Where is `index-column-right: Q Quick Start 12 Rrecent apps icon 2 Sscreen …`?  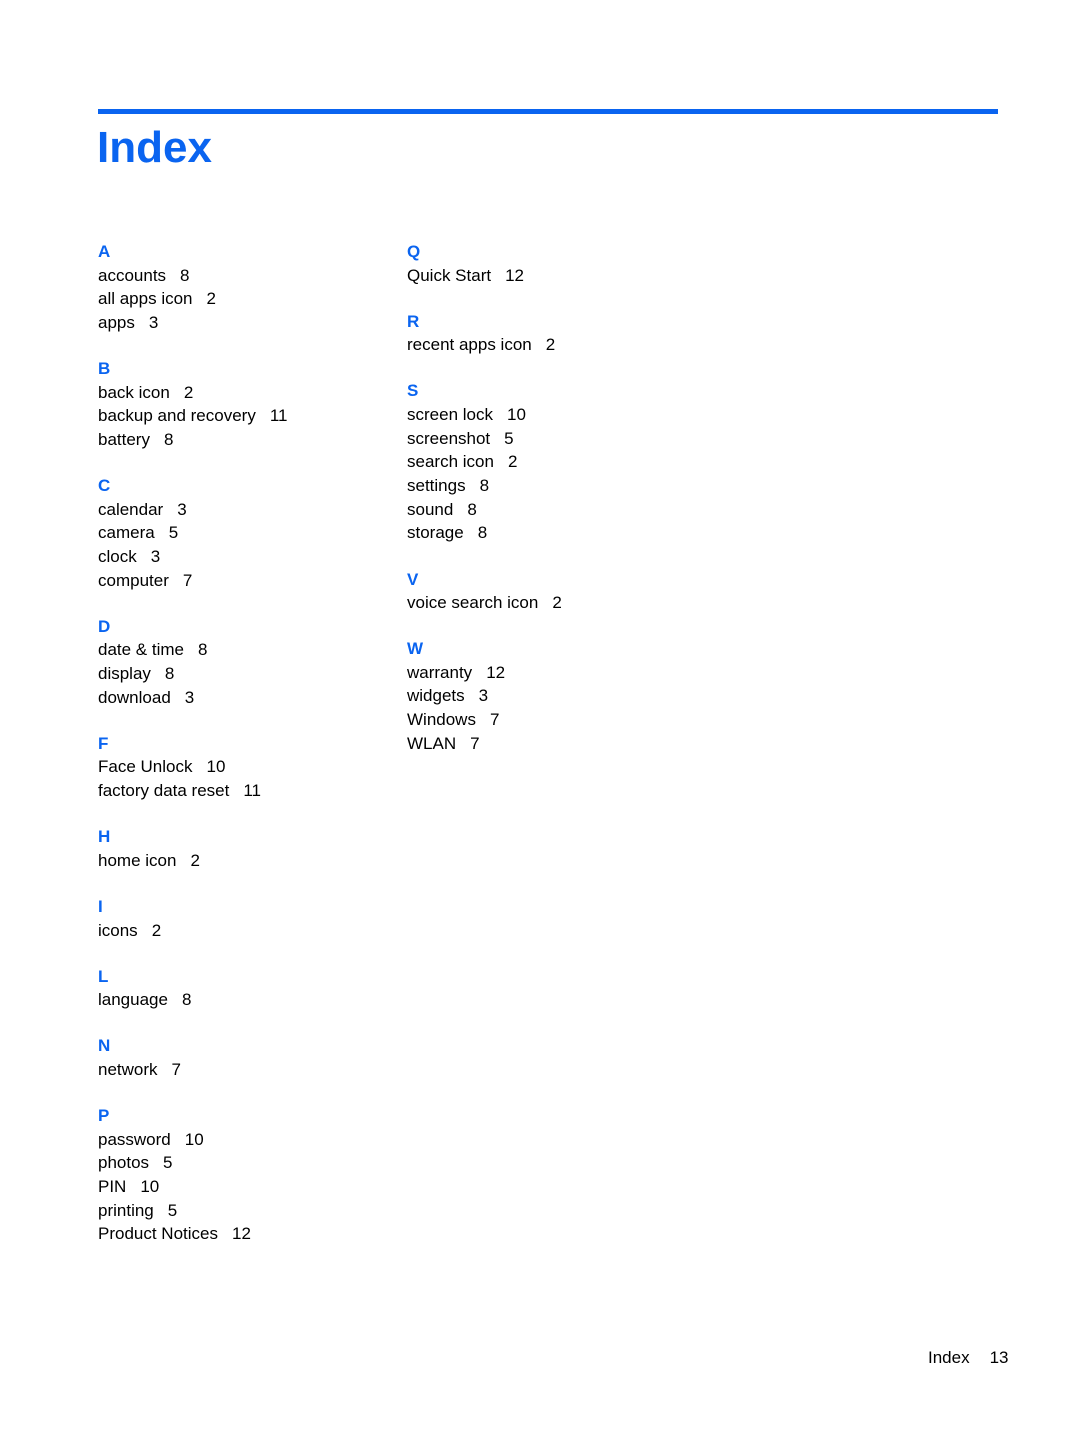
index-column-right: Q Quick Start 12 Rrecent apps icon 2 Sscreen … is located at coordinates (557, 509).